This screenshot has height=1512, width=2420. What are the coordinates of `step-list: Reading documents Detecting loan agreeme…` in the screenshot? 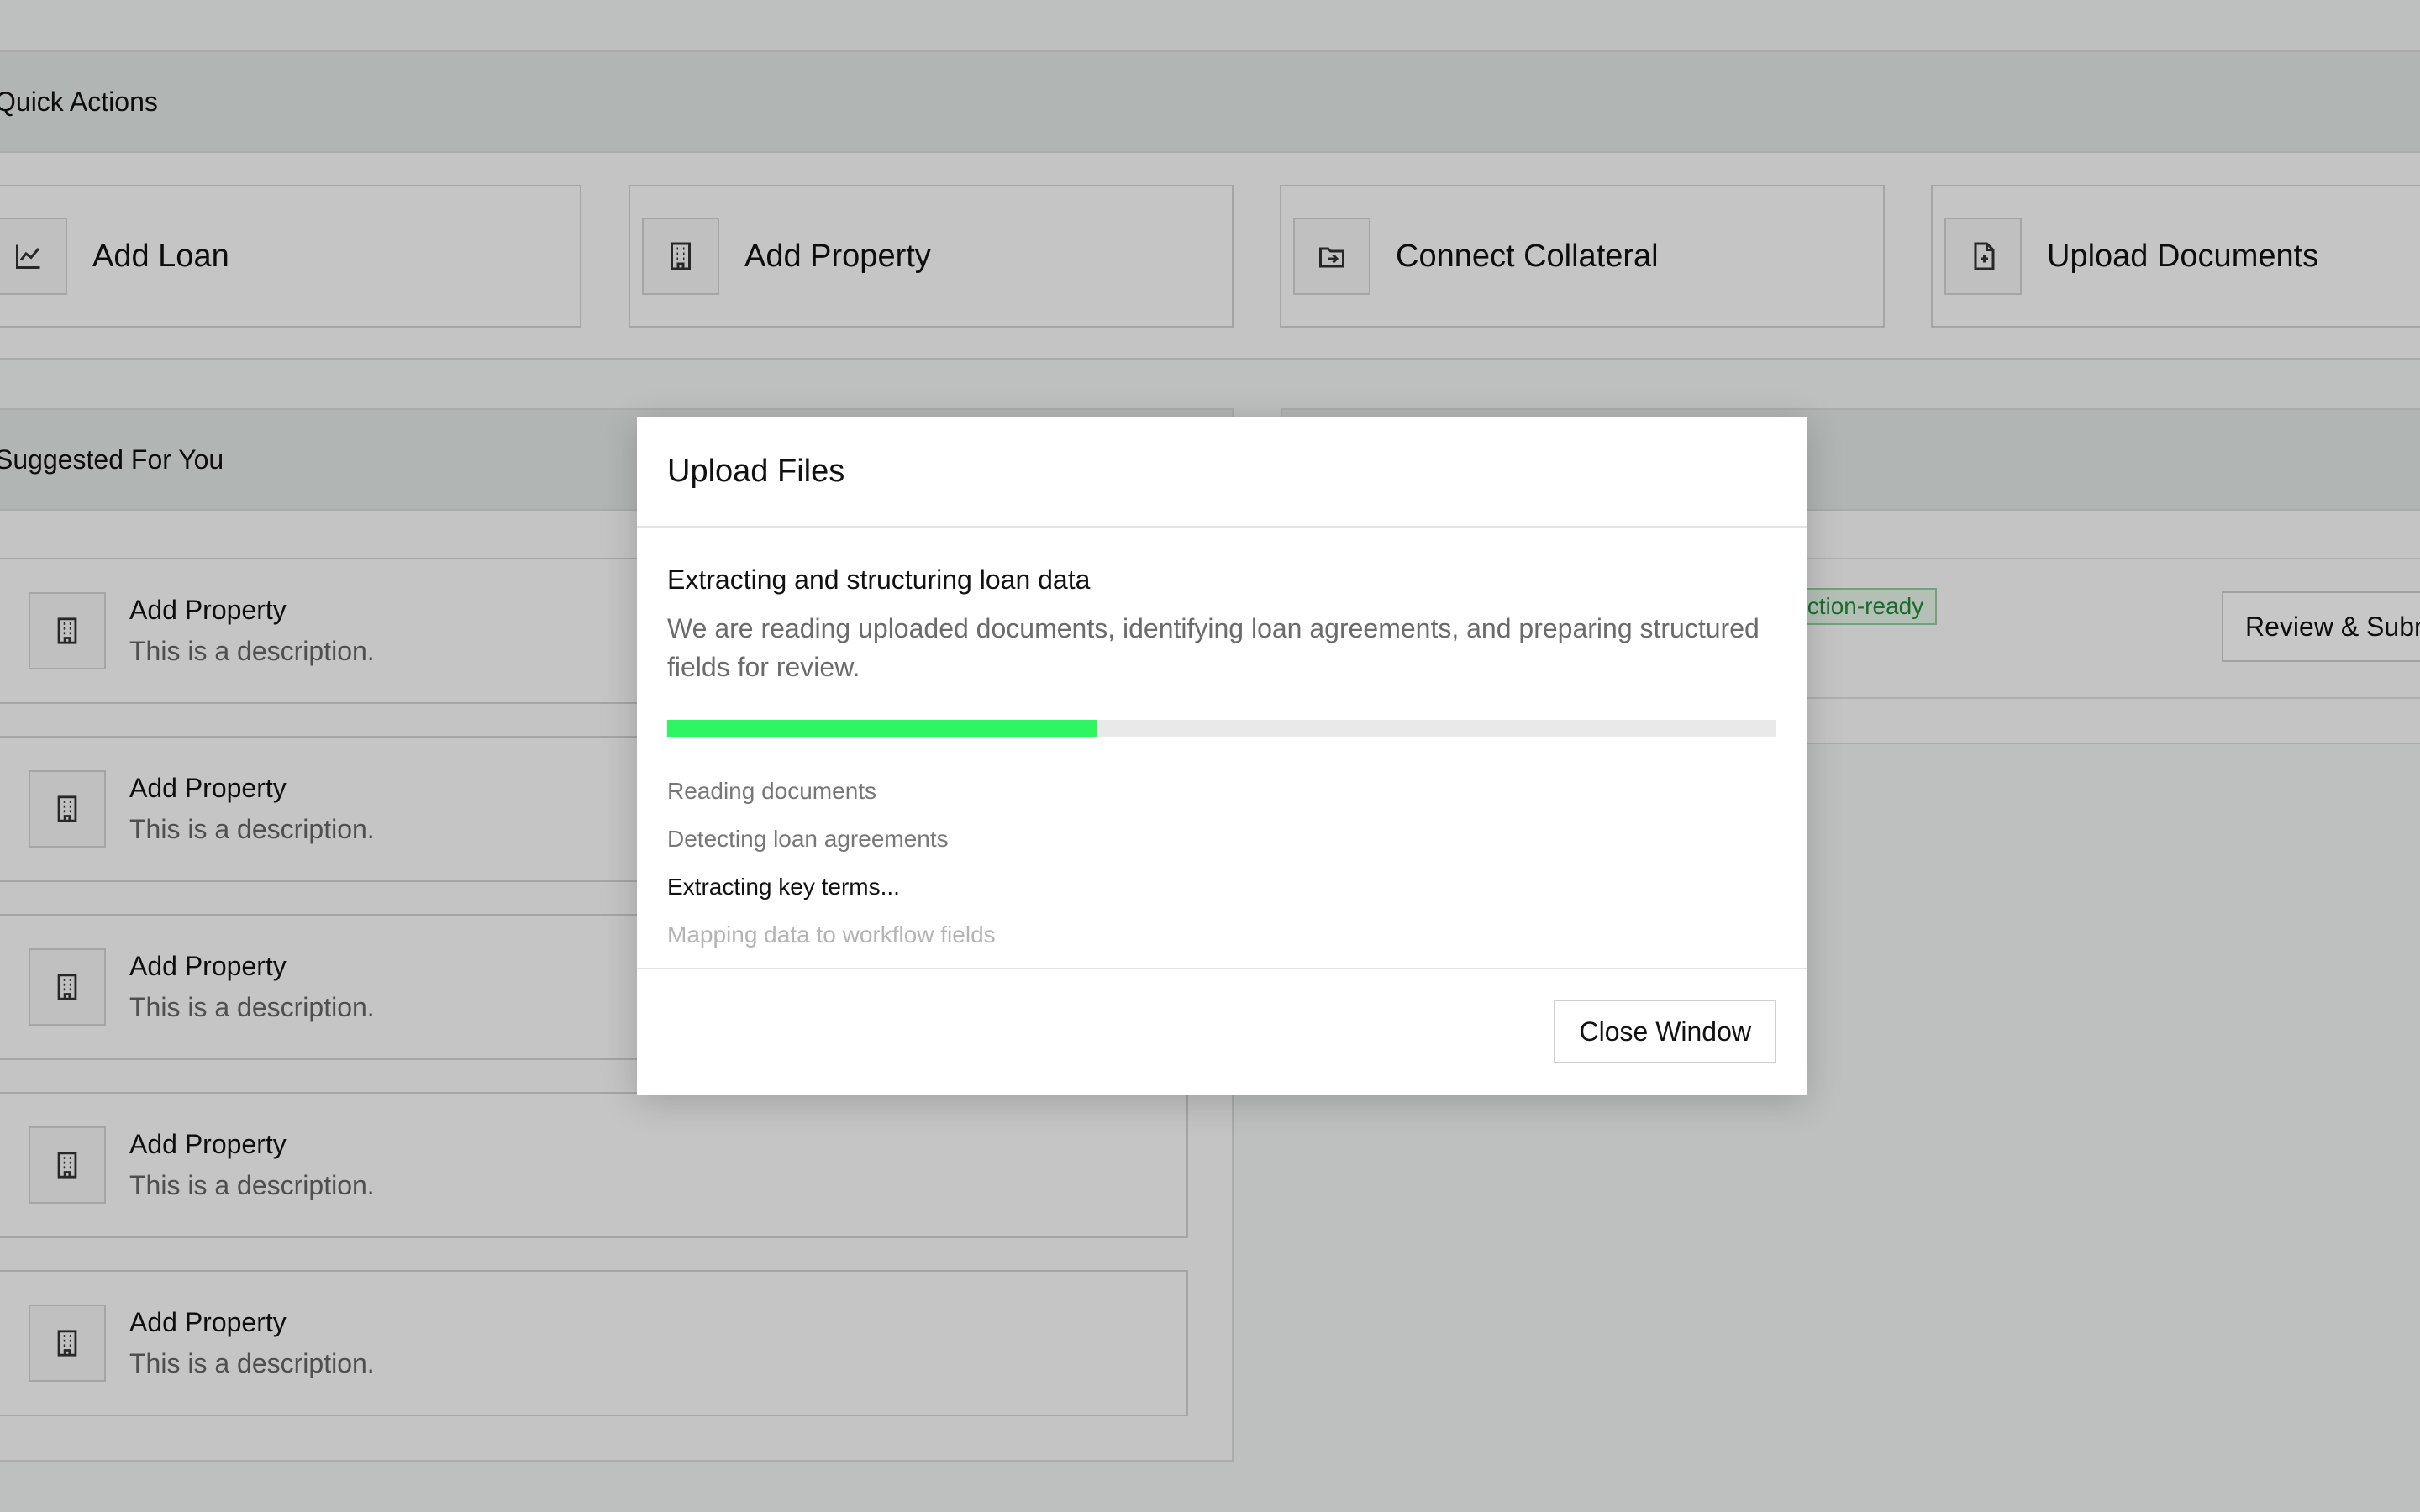 It's located at (1222, 862).